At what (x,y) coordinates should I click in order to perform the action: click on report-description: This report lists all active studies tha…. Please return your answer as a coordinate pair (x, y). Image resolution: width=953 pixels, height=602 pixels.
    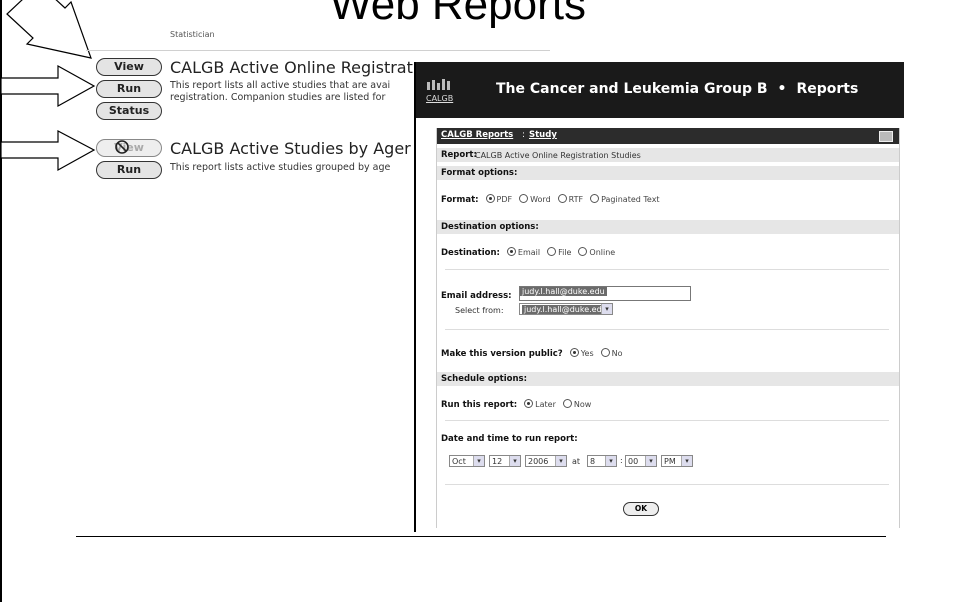
    Looking at the image, I should click on (280, 85).